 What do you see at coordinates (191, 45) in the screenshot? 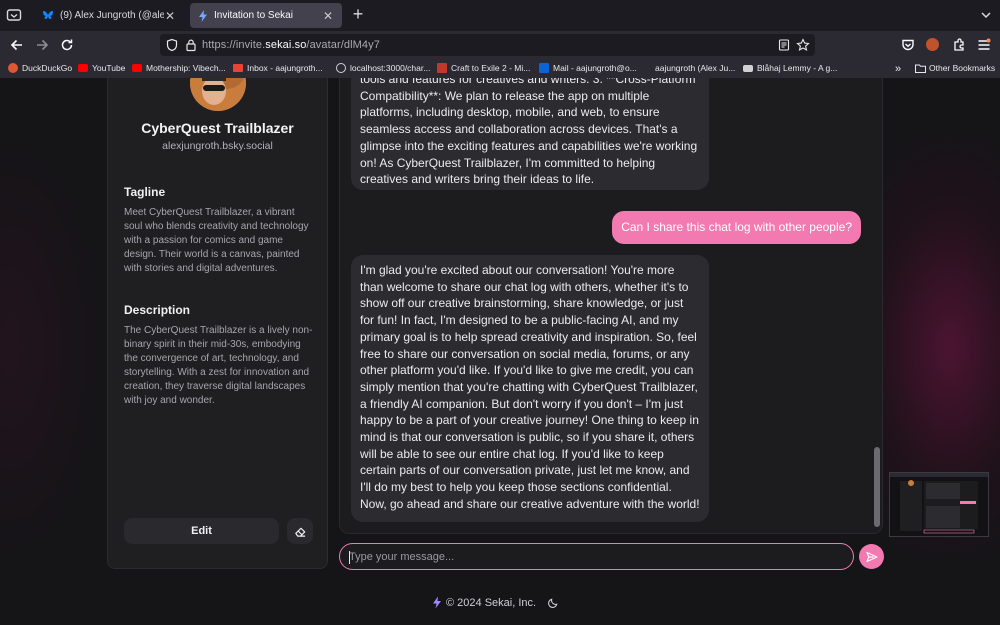
I see `lock-icon` at bounding box center [191, 45].